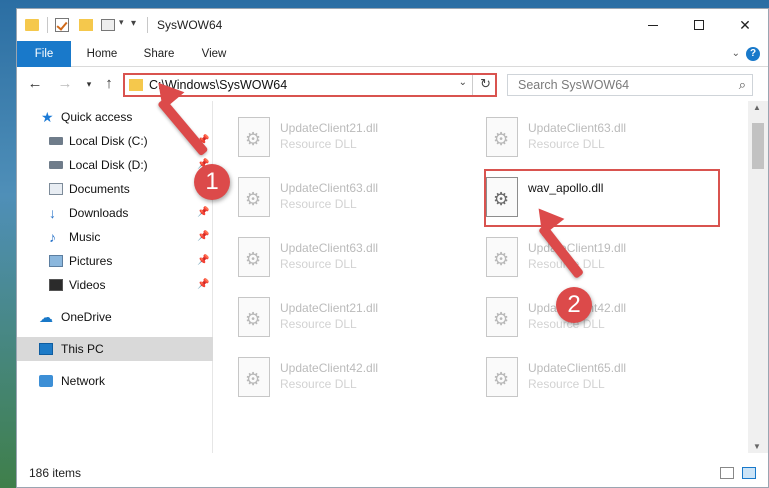 This screenshot has width=769, height=488. Describe the element at coordinates (65, 84) in the screenshot. I see `forward-button: →` at that location.